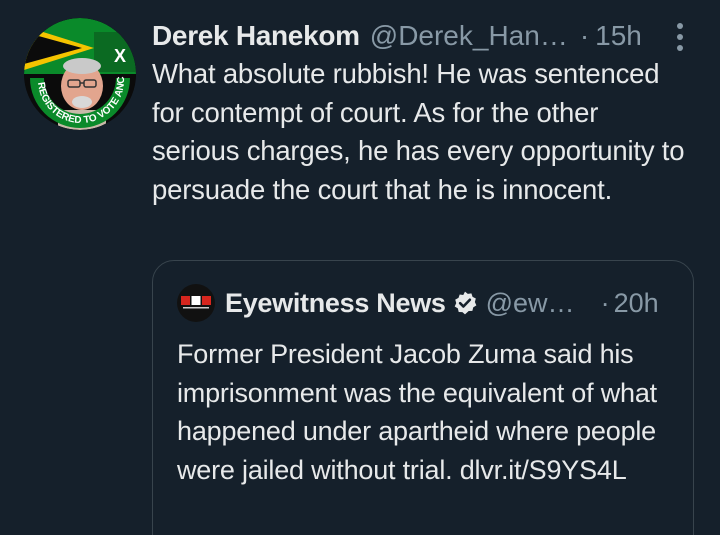  I want to click on avatar-photo-icon: REGISTERED TO VOTE ANC X, so click(80, 74).